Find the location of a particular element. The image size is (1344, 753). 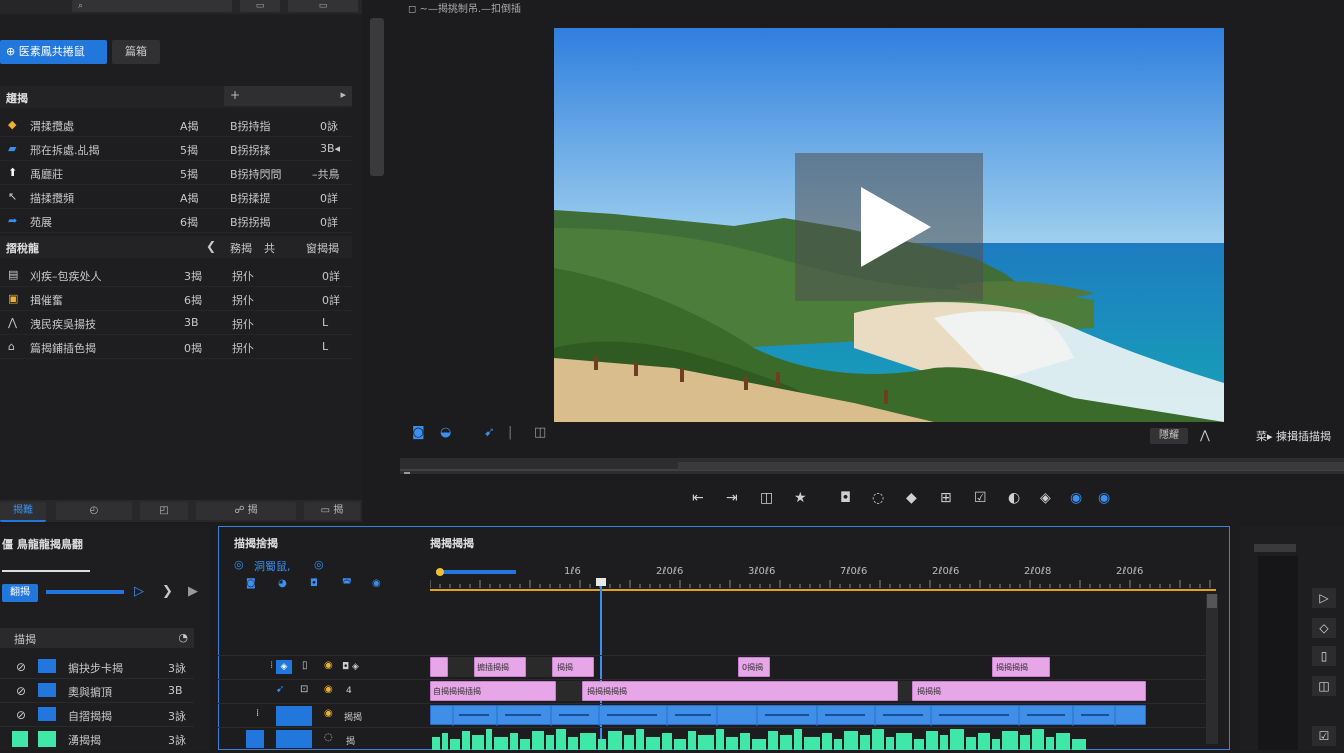

track-solo: ◌ is located at coordinates (328, 737).